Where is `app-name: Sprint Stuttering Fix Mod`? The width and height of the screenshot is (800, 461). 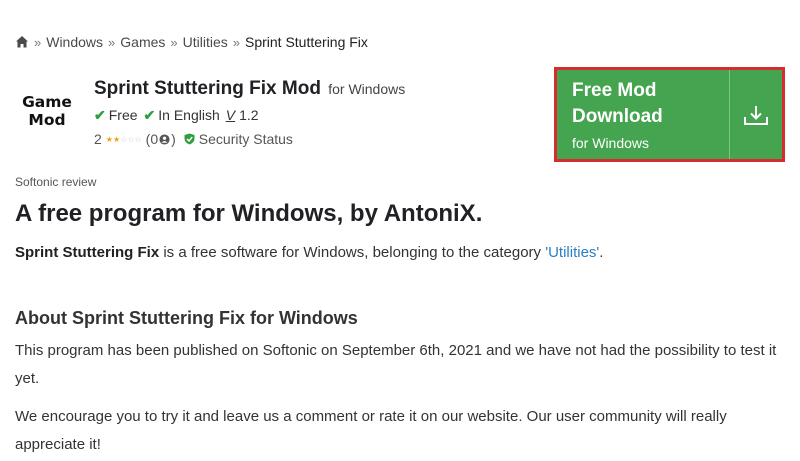
app-name: Sprint Stuttering Fix Mod is located at coordinates (207, 88).